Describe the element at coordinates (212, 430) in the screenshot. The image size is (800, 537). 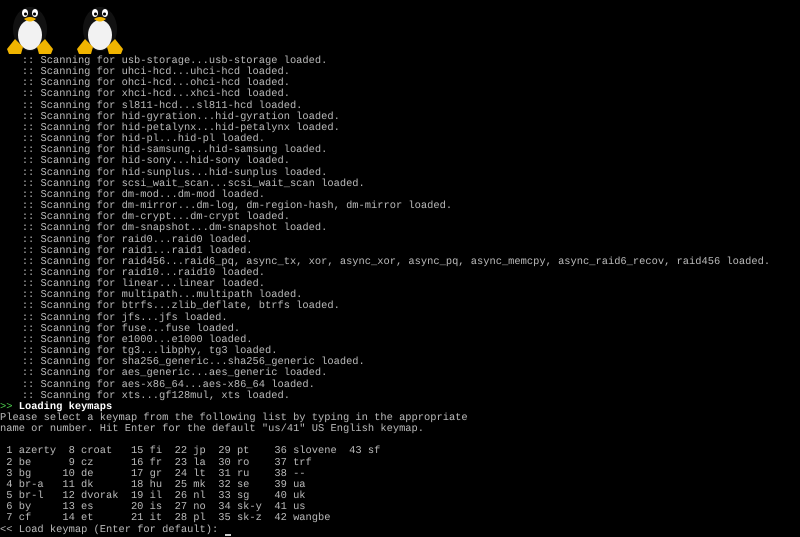
I see `message-line: name or number. Hit Enter for the default "us/41" US English keymap.` at that location.